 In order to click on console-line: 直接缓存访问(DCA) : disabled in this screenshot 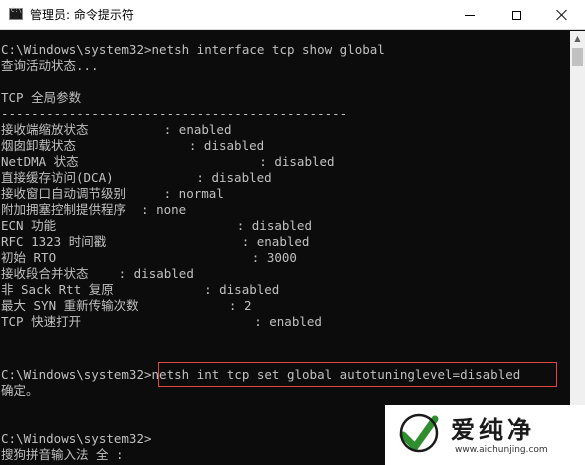, I will do `click(136, 177)`.